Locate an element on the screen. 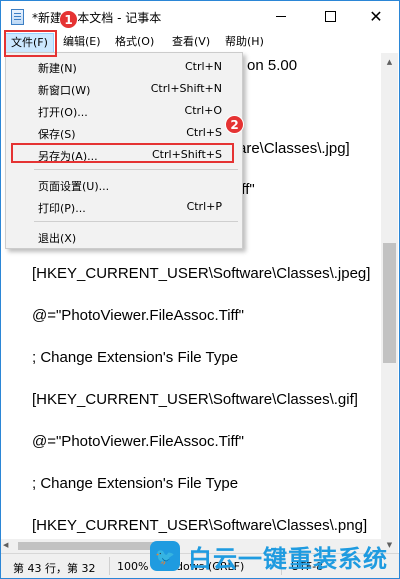 The width and height of the screenshot is (400, 579). maximize-icon is located at coordinates (330, 16).